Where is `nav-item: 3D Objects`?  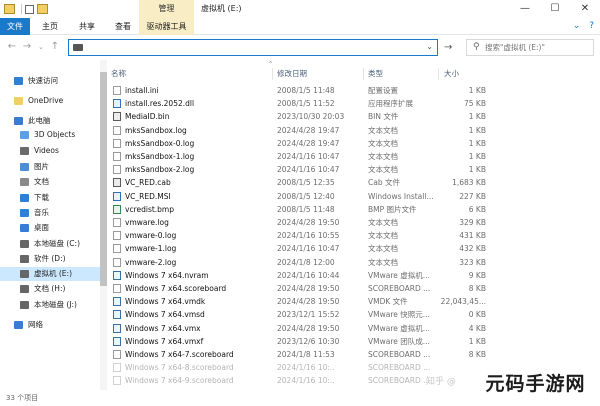 nav-item: 3D Objects is located at coordinates (50, 135).